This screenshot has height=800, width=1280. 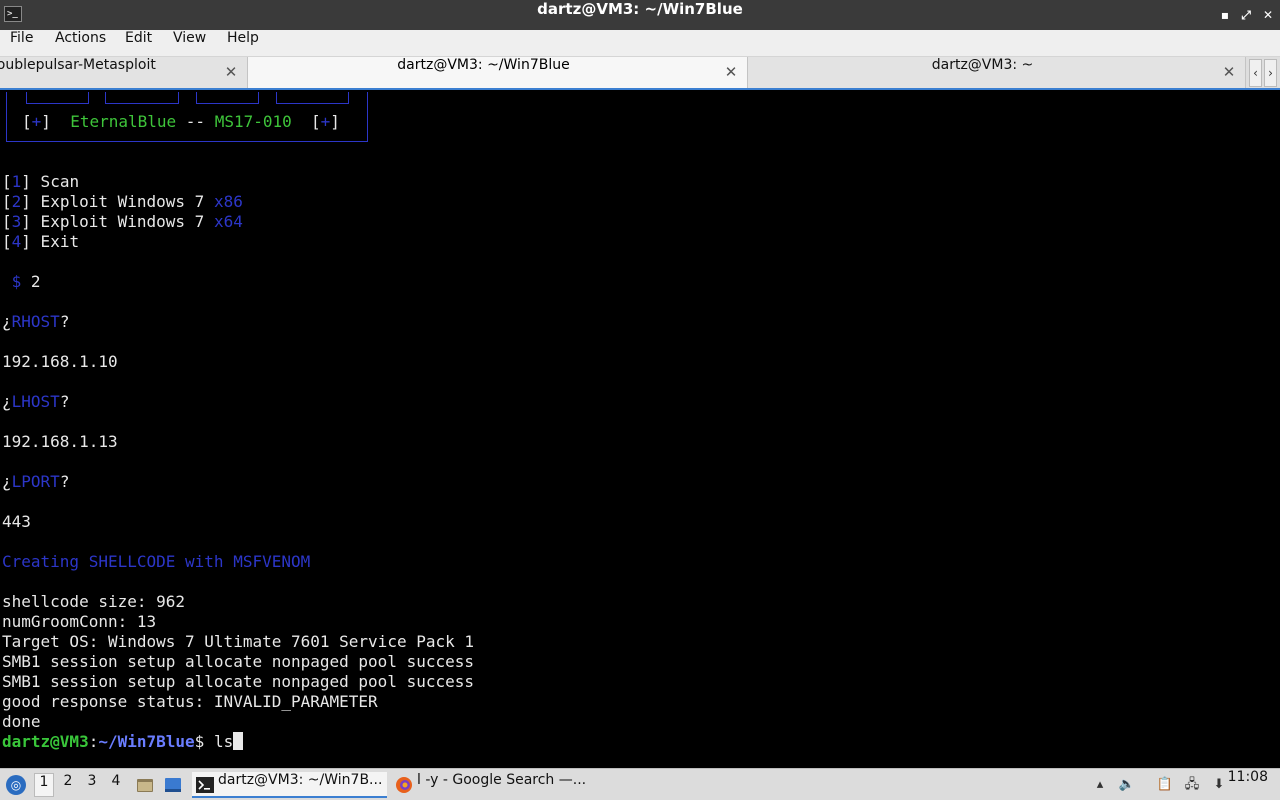 What do you see at coordinates (156, 561) in the screenshot?
I see `creating-shellcode-line: Creating SHELLCODE with MSFVENOM` at bounding box center [156, 561].